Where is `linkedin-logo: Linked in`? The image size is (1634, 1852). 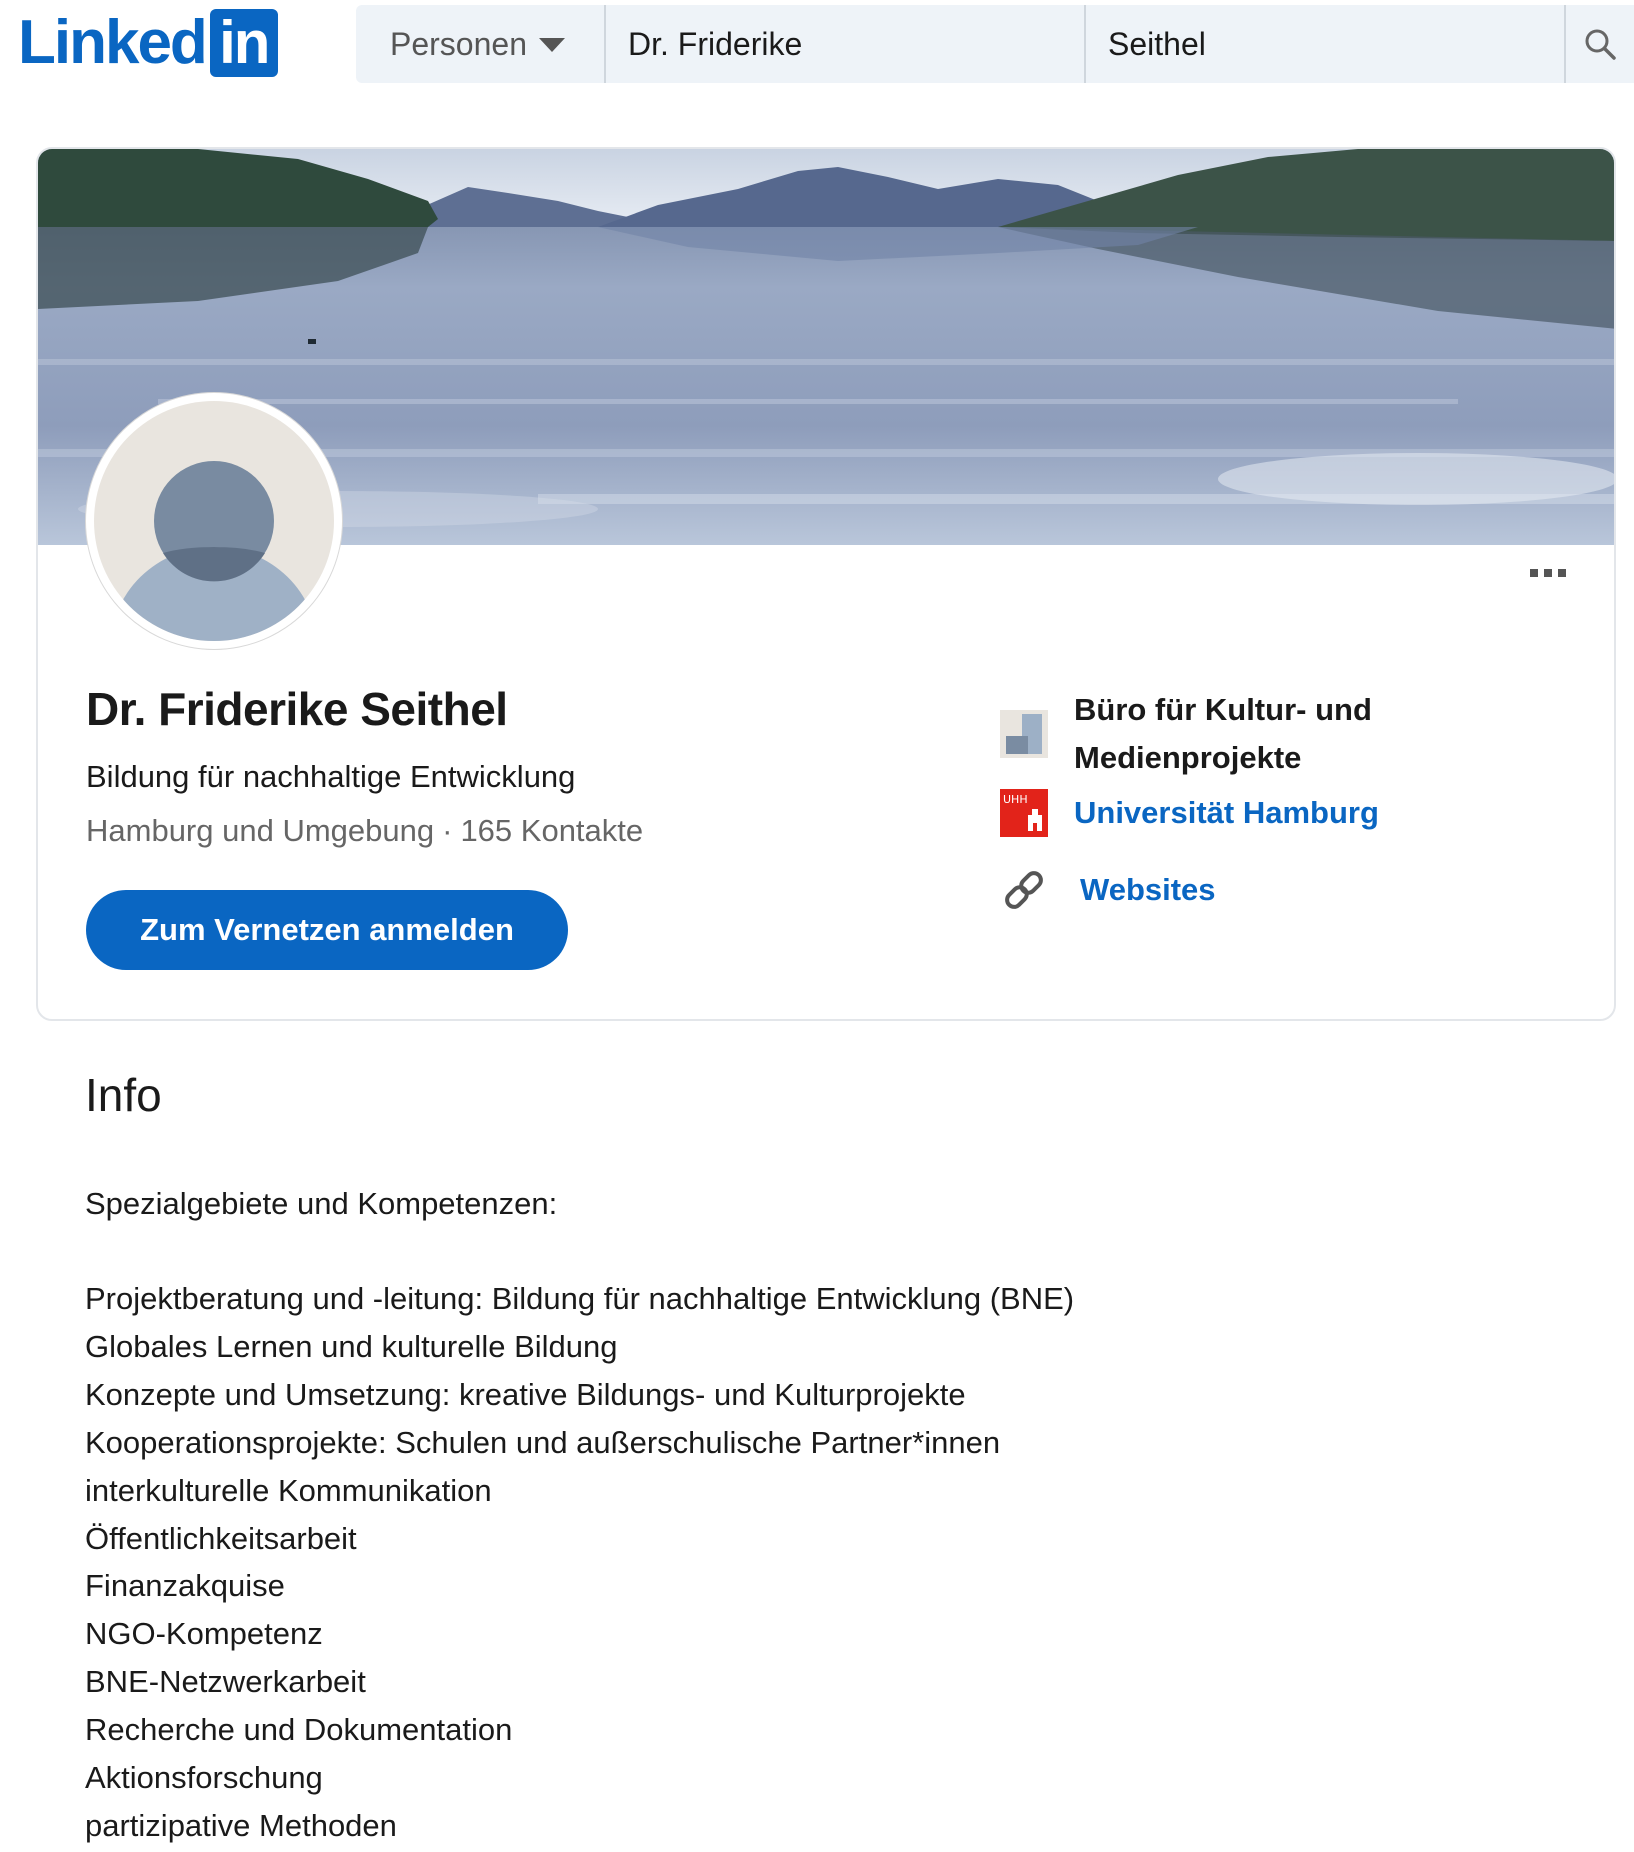
linkedin-logo: Linked in is located at coordinates (148, 43).